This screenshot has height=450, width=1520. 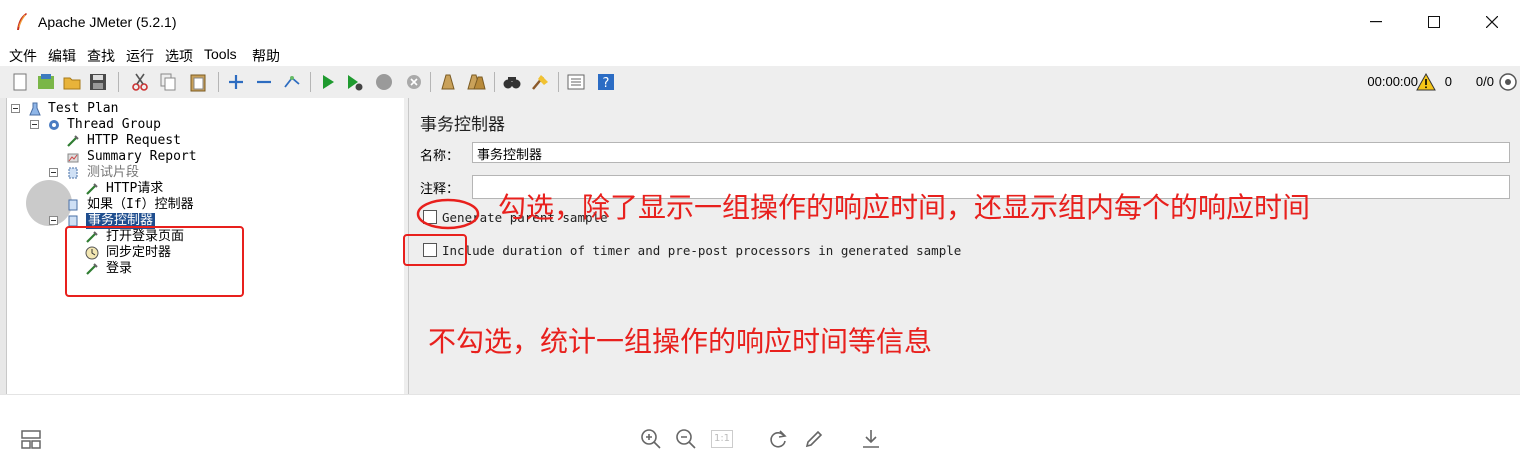 I want to click on cut-icon, so click(x=140, y=82).